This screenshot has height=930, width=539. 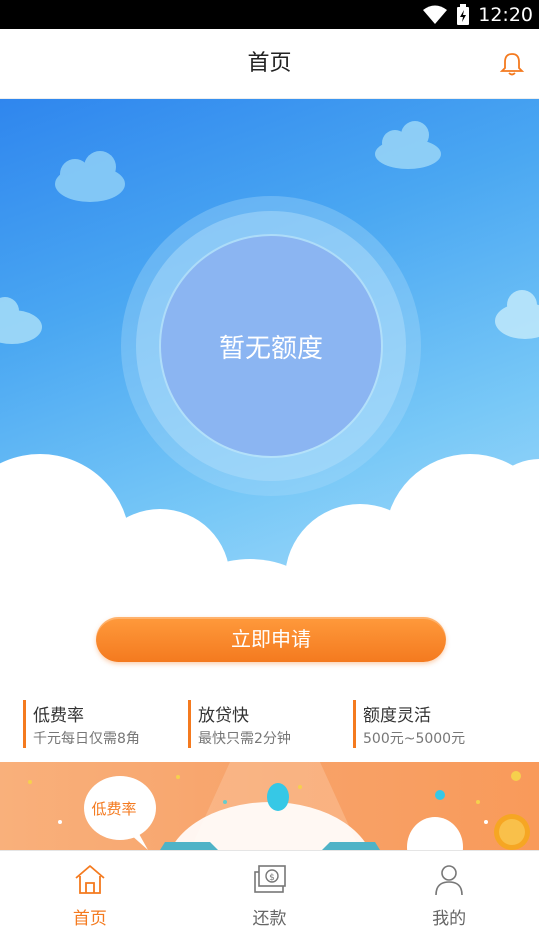 I want to click on tab-label: 首页, so click(x=89, y=919).